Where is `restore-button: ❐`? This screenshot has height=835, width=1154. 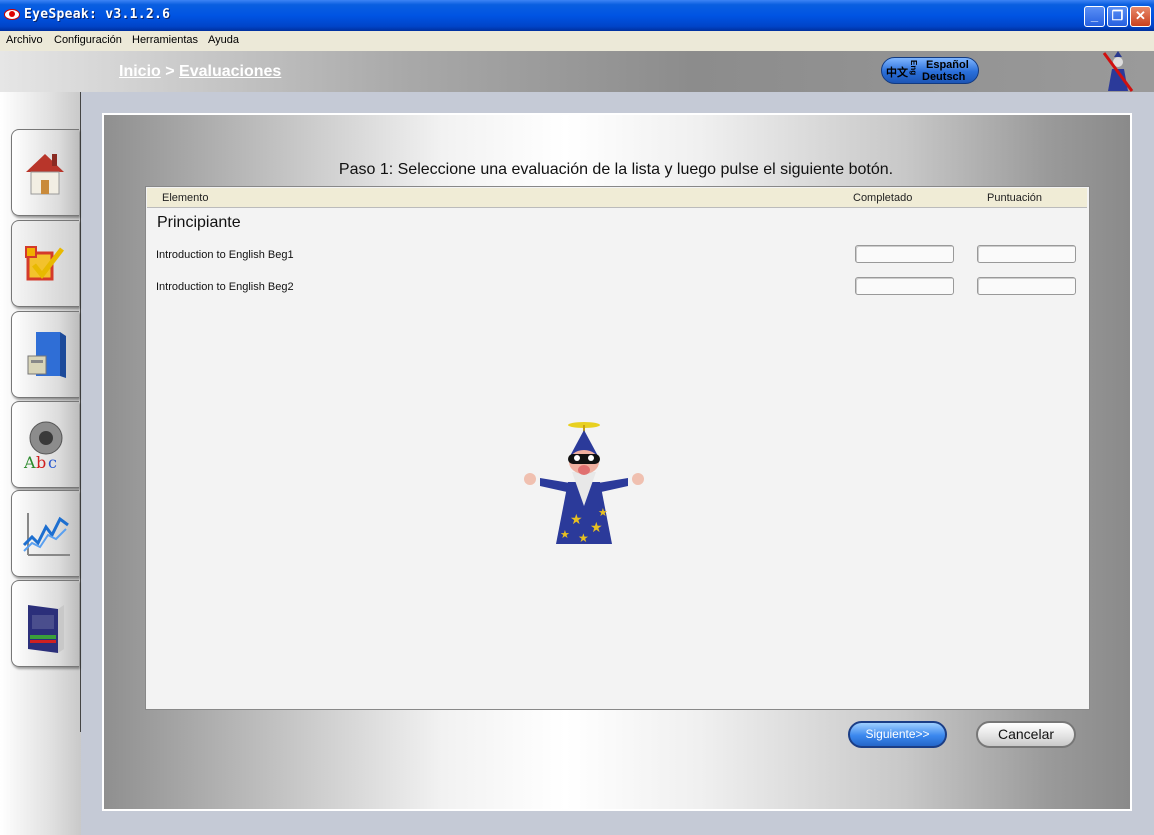
restore-button: ❐ is located at coordinates (1117, 16).